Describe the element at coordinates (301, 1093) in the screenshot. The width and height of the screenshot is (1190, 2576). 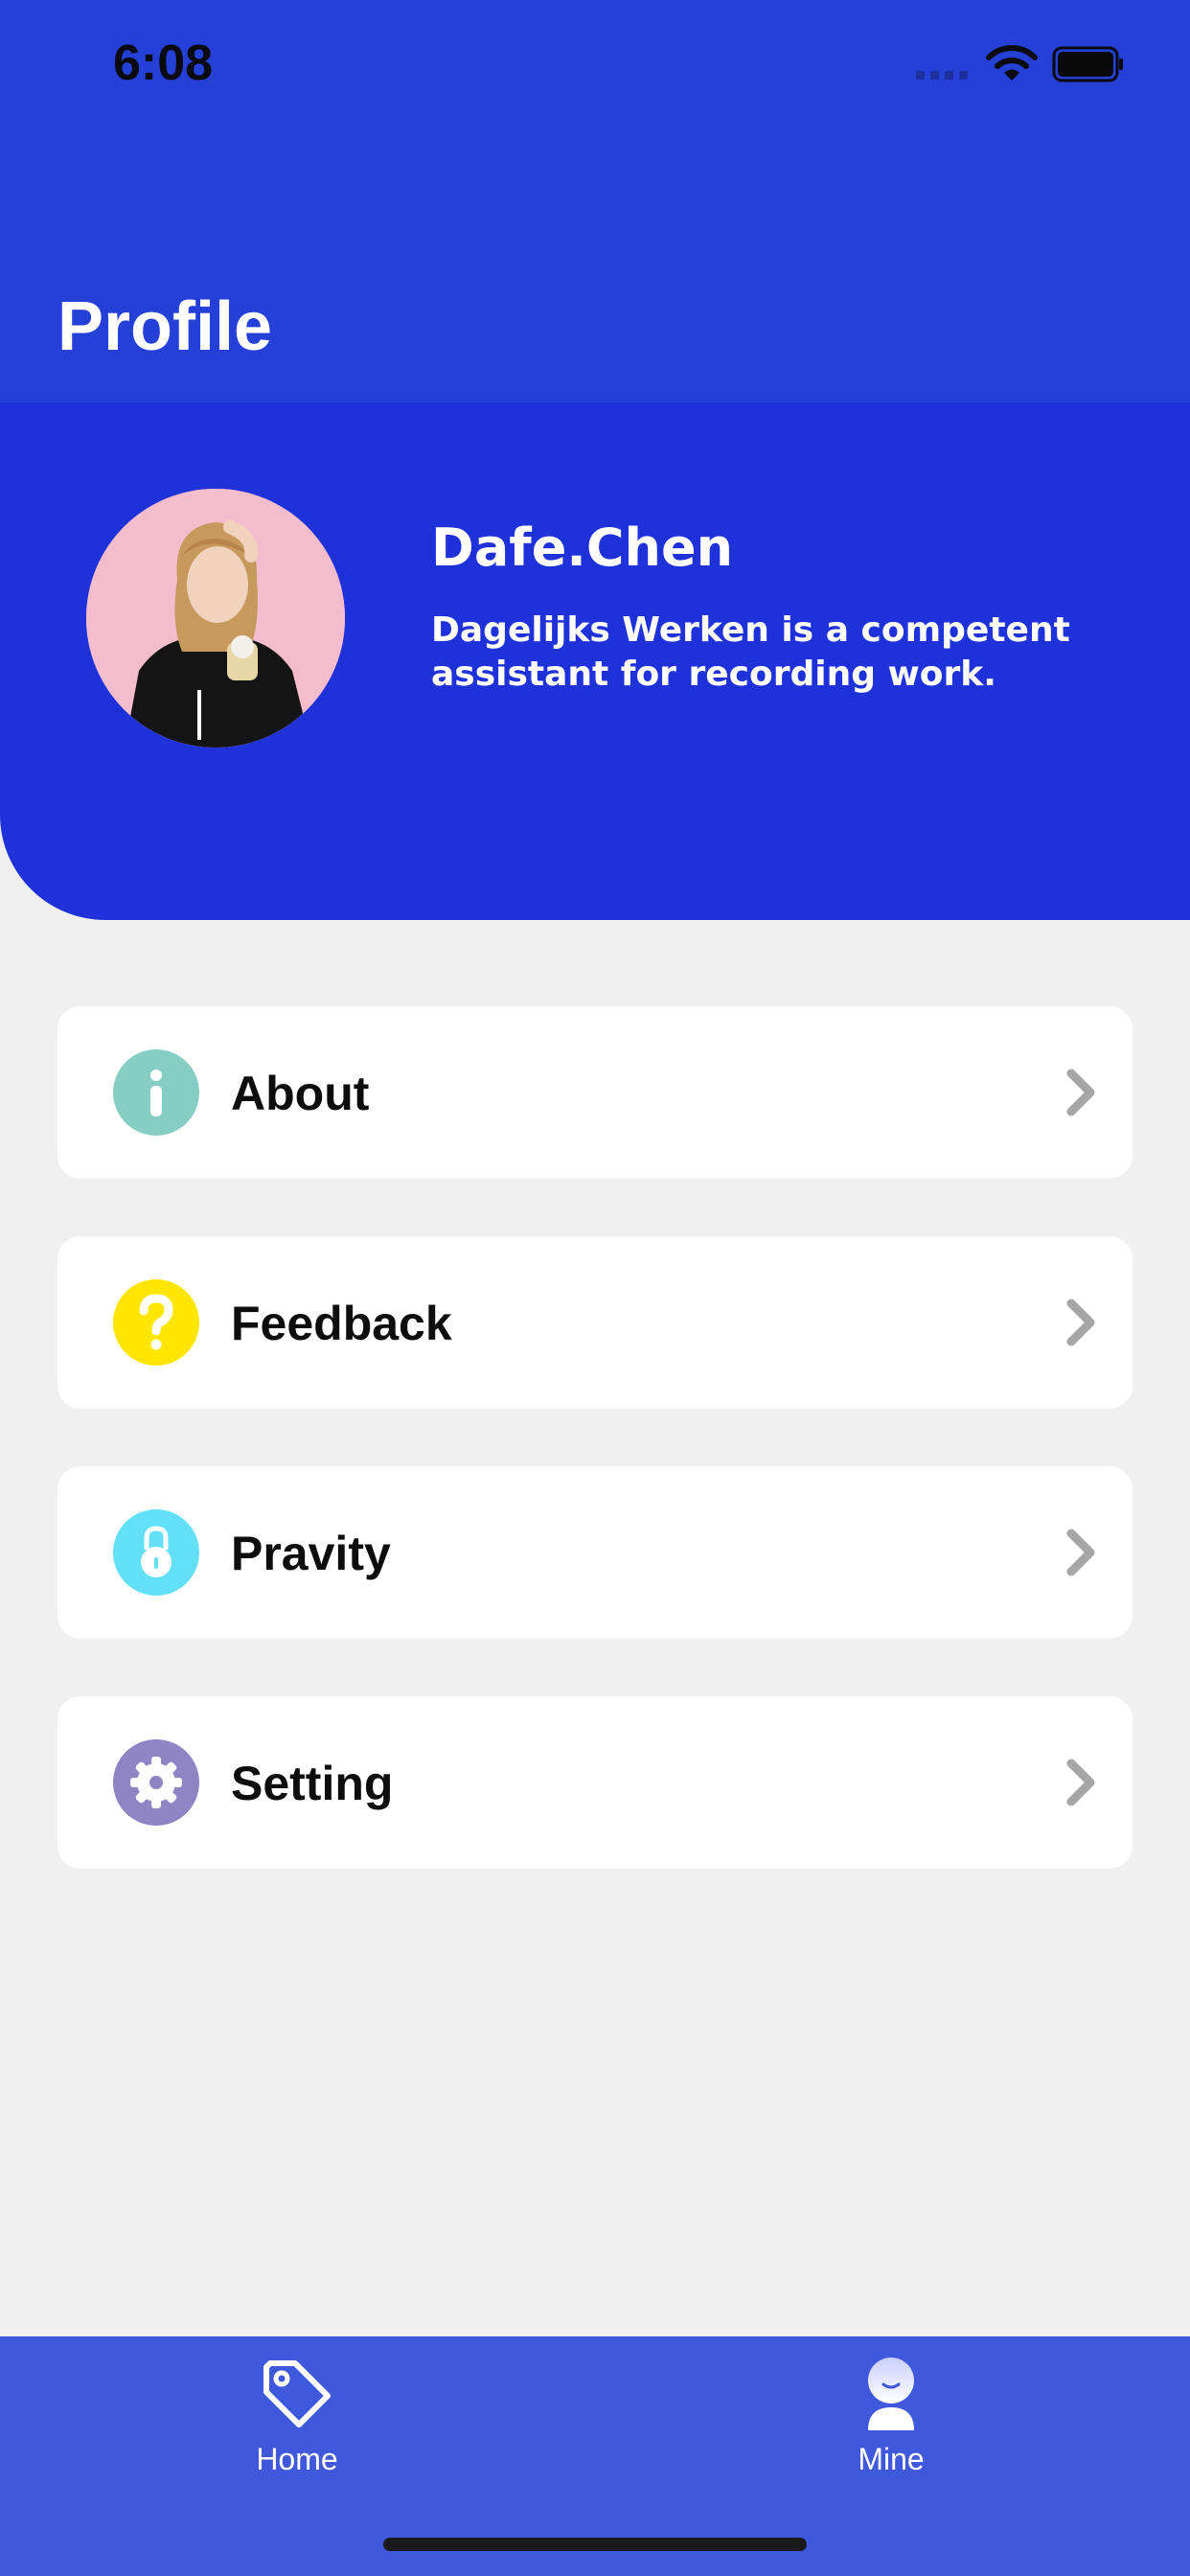
I see `menu-item-label: About` at that location.